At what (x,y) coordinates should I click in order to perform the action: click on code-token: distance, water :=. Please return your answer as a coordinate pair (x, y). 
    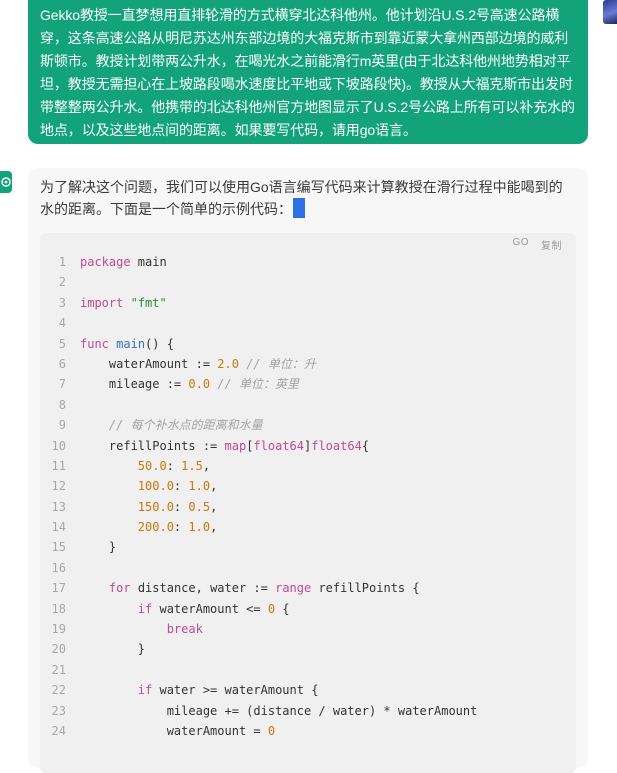
    Looking at the image, I should click on (203, 588).